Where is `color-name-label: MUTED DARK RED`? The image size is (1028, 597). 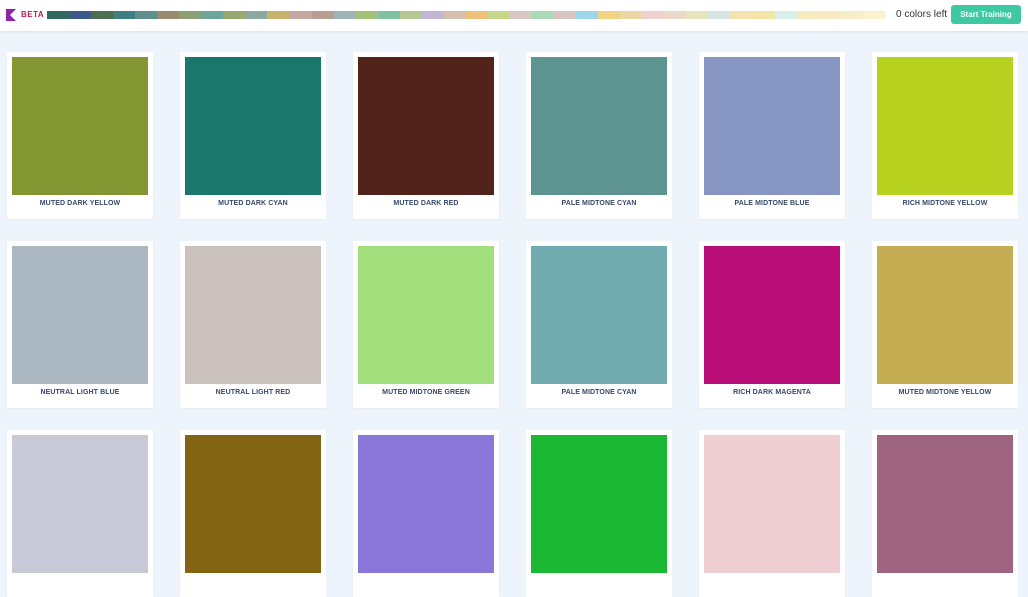
color-name-label: MUTED DARK RED is located at coordinates (426, 203).